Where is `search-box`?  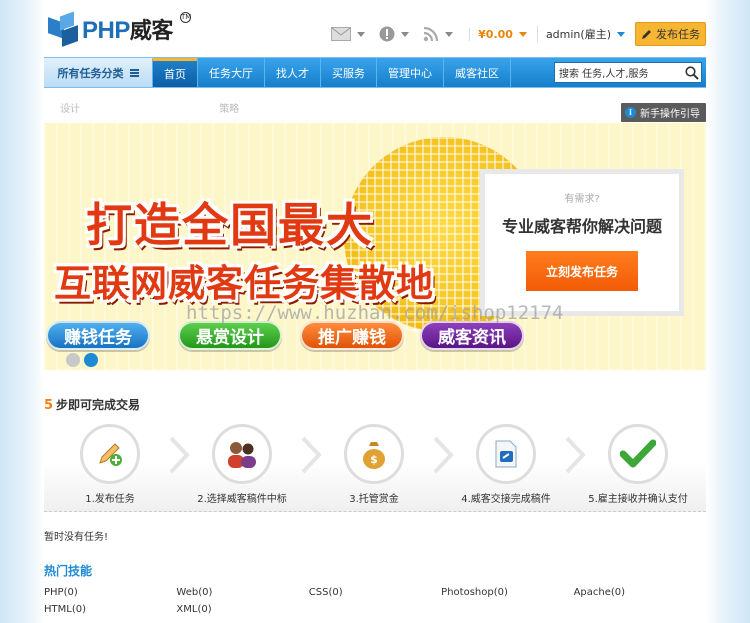
search-box is located at coordinates (628, 72).